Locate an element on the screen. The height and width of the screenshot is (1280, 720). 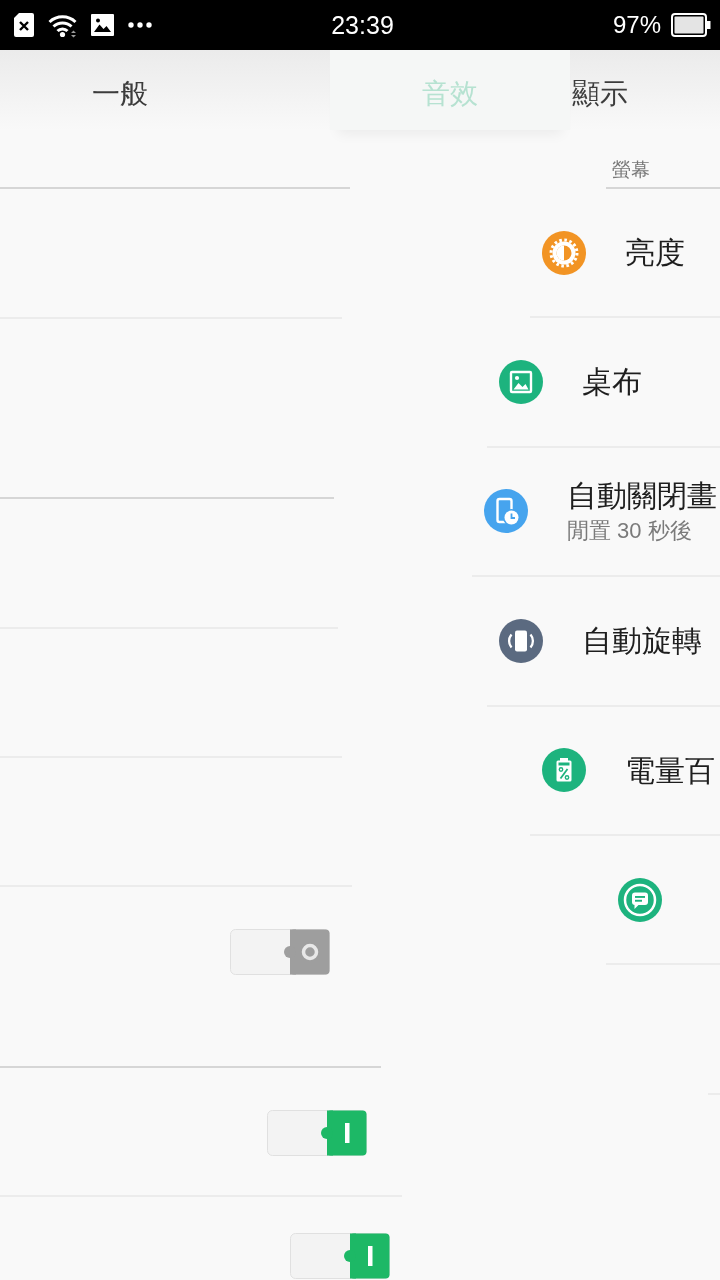
wifi-icon is located at coordinates (62, 25).